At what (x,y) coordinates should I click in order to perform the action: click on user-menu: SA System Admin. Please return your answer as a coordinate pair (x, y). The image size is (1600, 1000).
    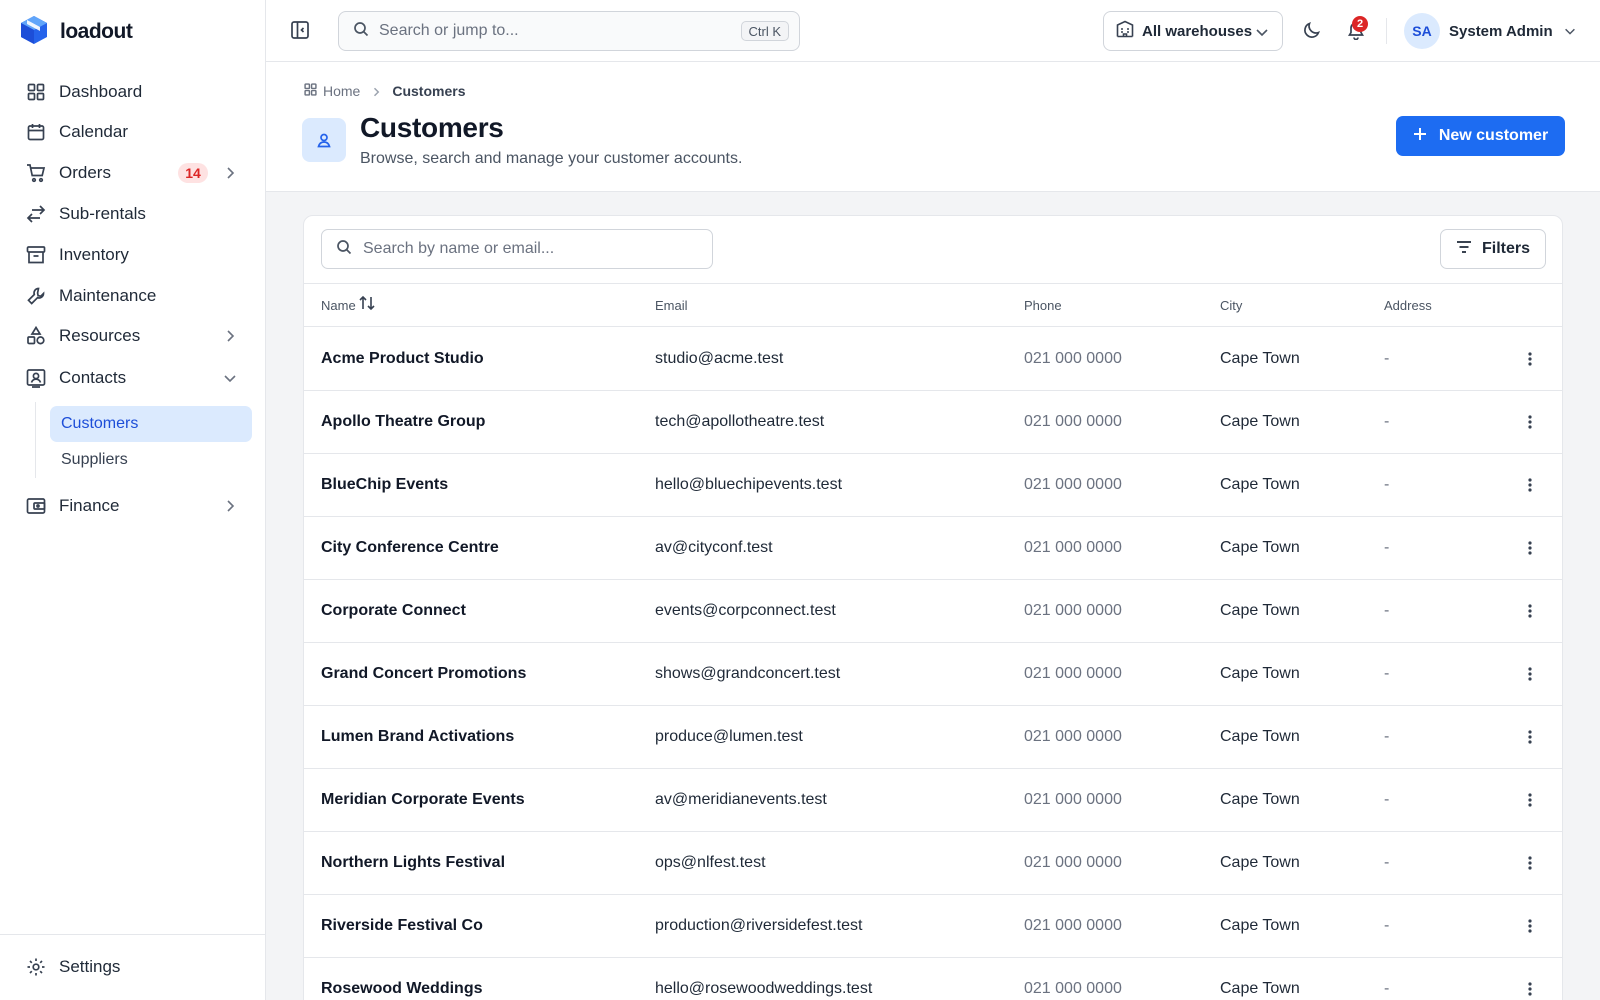
    Looking at the image, I should click on (1490, 31).